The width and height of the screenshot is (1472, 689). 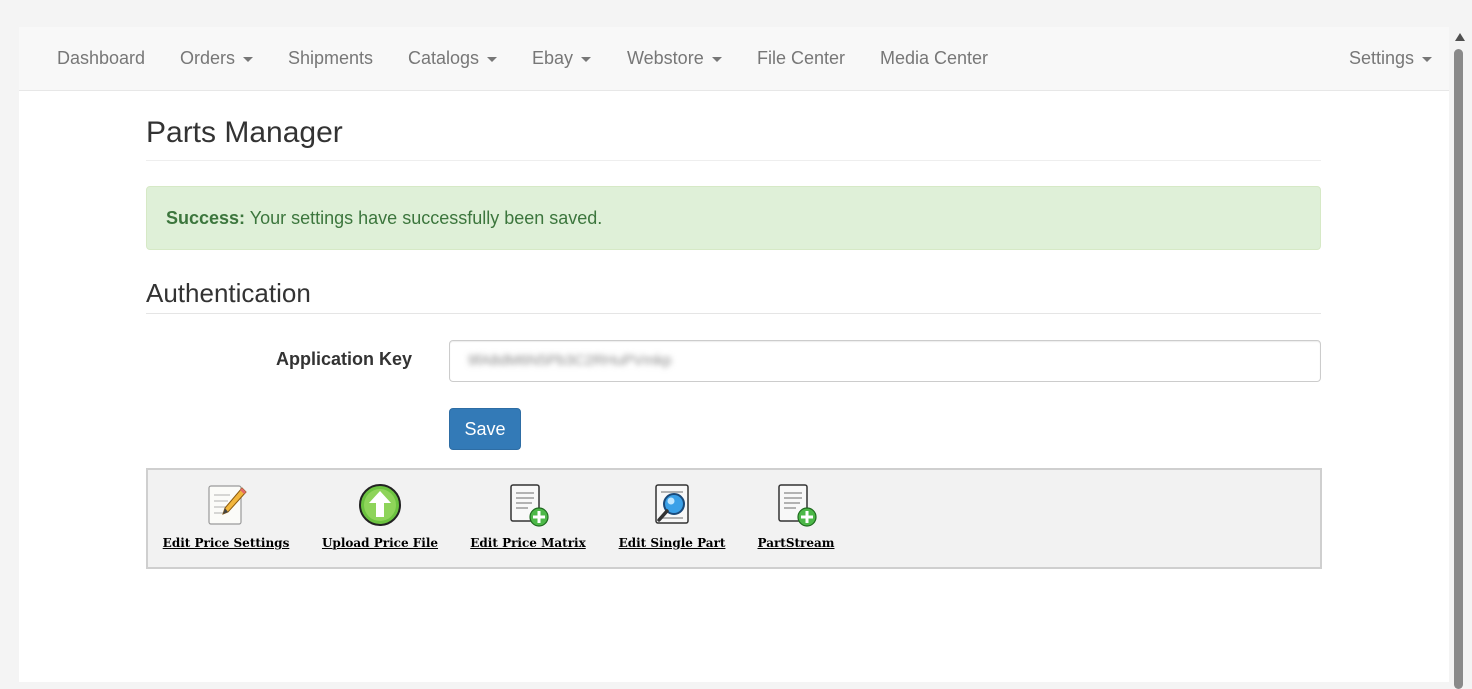 I want to click on nav-ebay-label: Ebay, so click(x=553, y=58).